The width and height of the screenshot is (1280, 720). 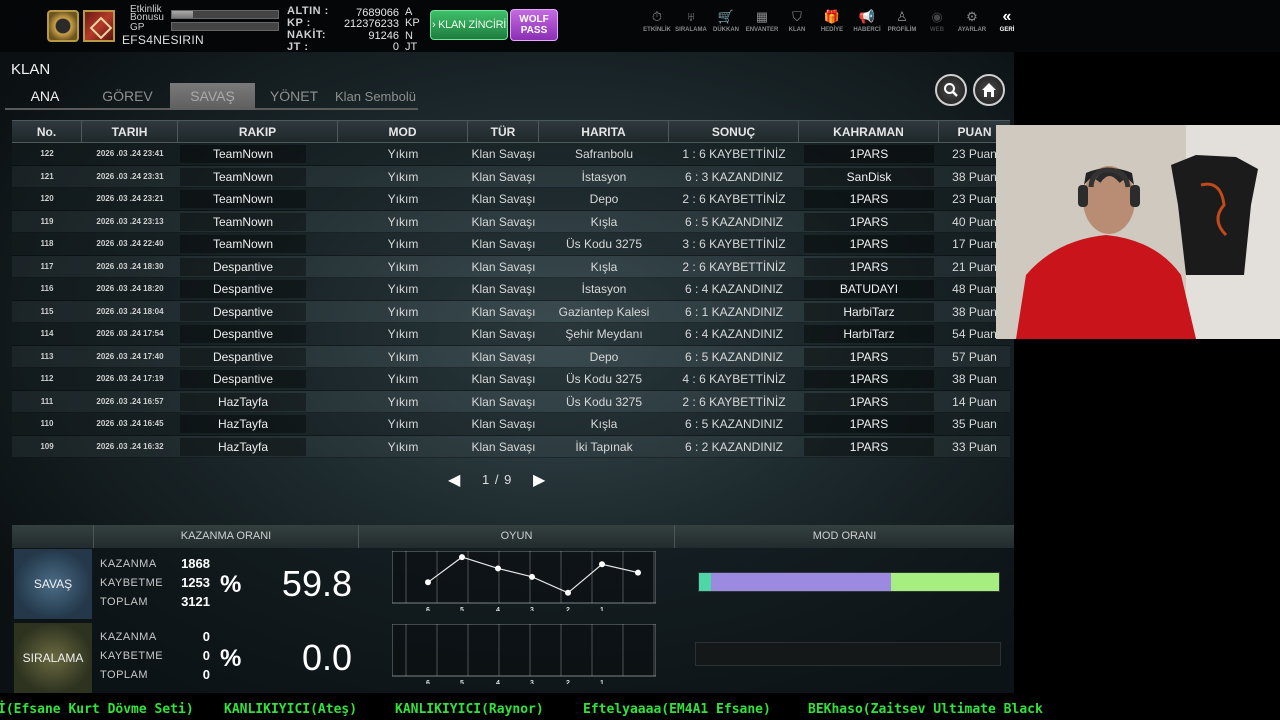 I want to click on home-button, so click(x=989, y=90).